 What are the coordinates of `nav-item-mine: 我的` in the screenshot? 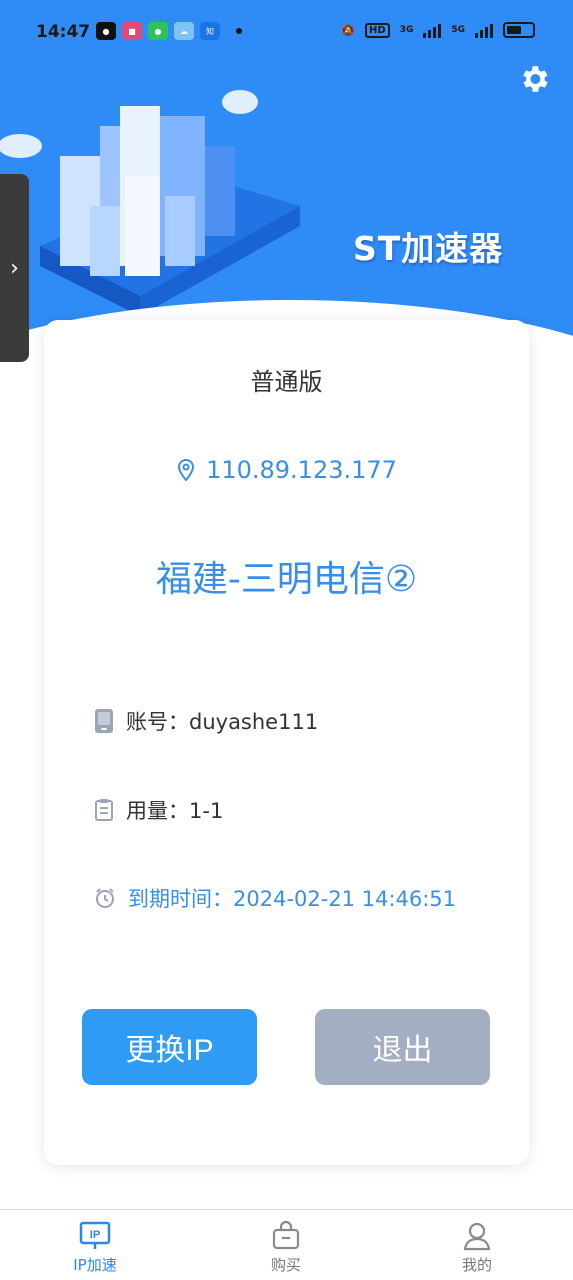 It's located at (477, 1247).